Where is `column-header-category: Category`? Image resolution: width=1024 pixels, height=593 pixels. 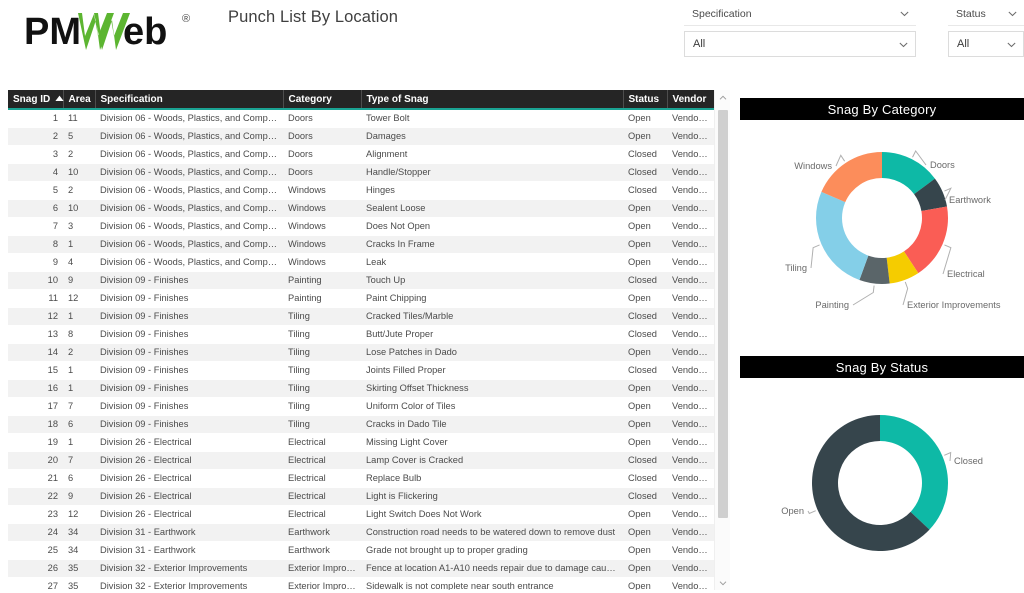
column-header-category: Category is located at coordinates (322, 100).